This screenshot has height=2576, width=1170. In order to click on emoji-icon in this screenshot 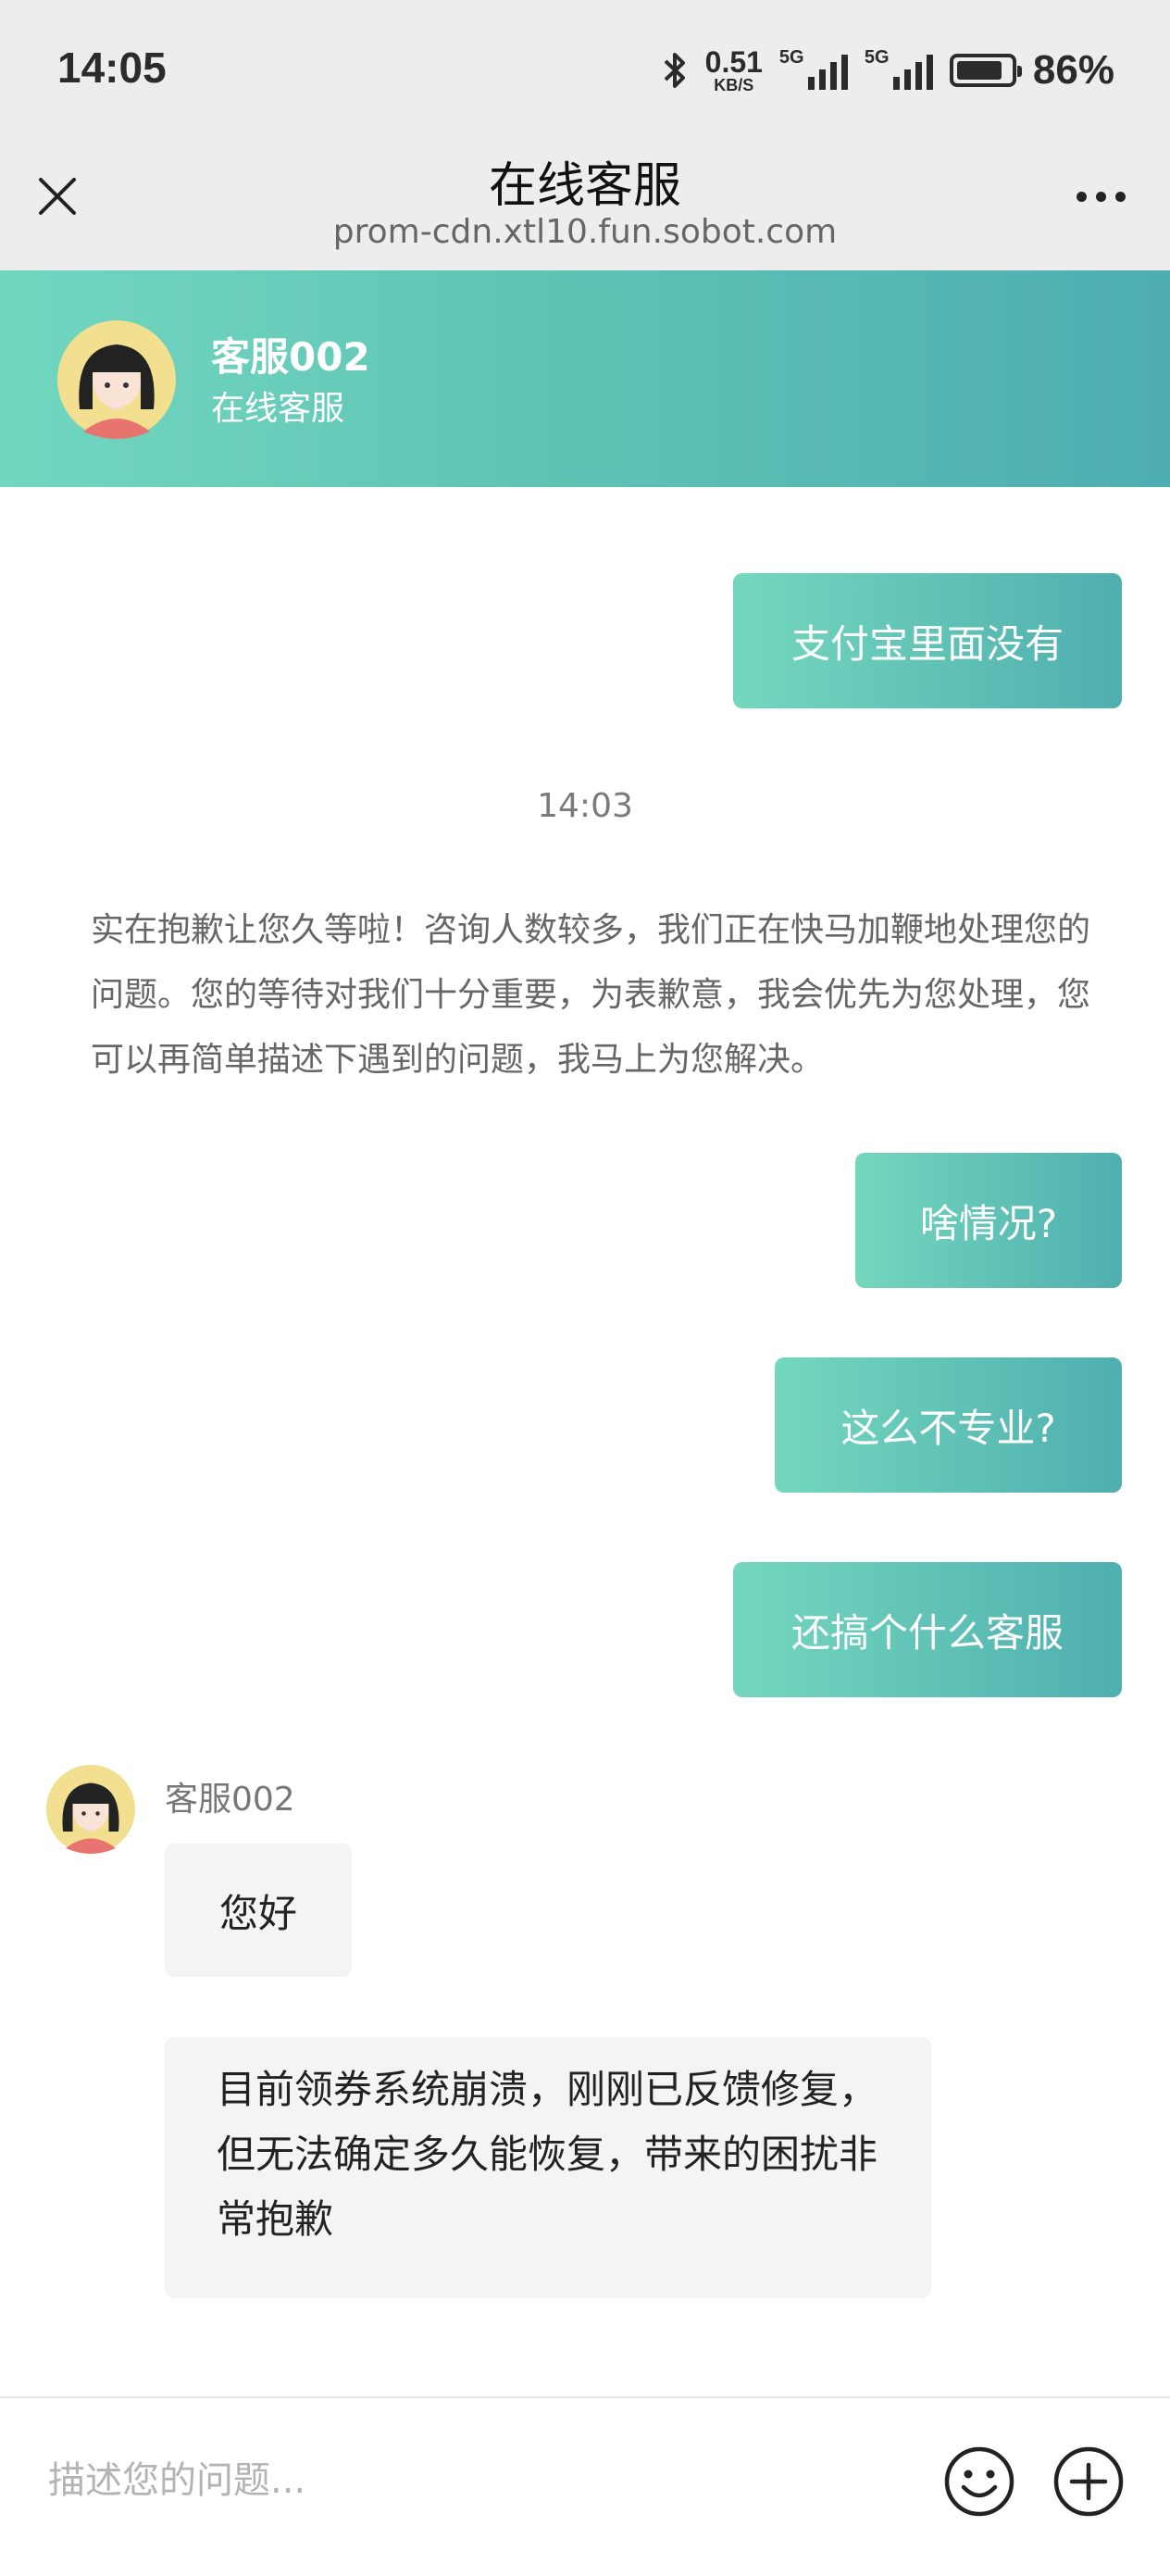, I will do `click(979, 2482)`.